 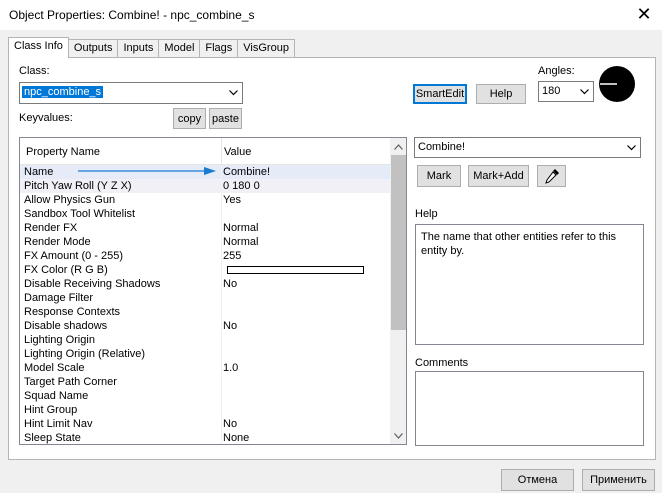 What do you see at coordinates (59, 340) in the screenshot?
I see `property-name: Lighting Origin` at bounding box center [59, 340].